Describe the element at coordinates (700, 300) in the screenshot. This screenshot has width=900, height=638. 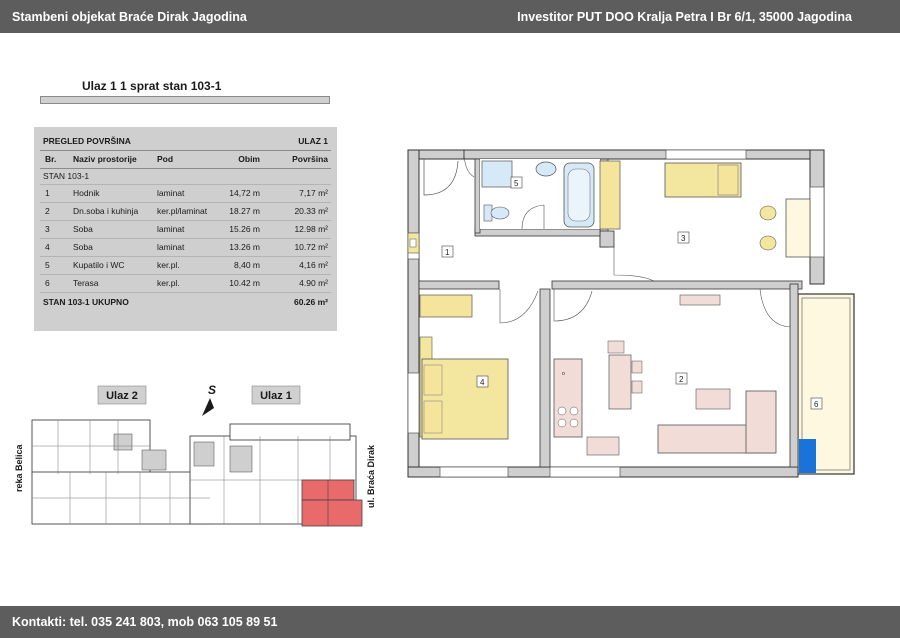
I see `tv-unit` at that location.